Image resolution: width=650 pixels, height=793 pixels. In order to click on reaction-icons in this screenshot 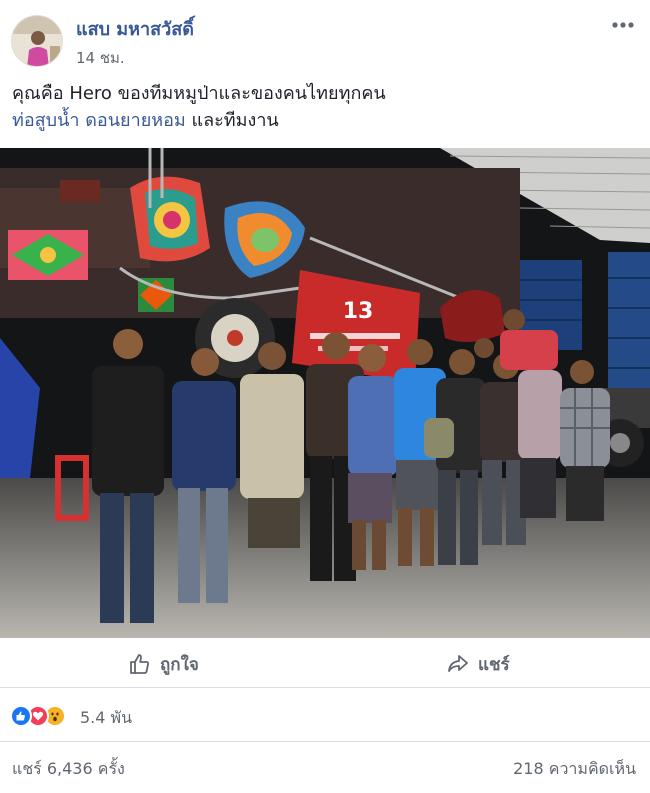, I will do `click(38, 716)`.